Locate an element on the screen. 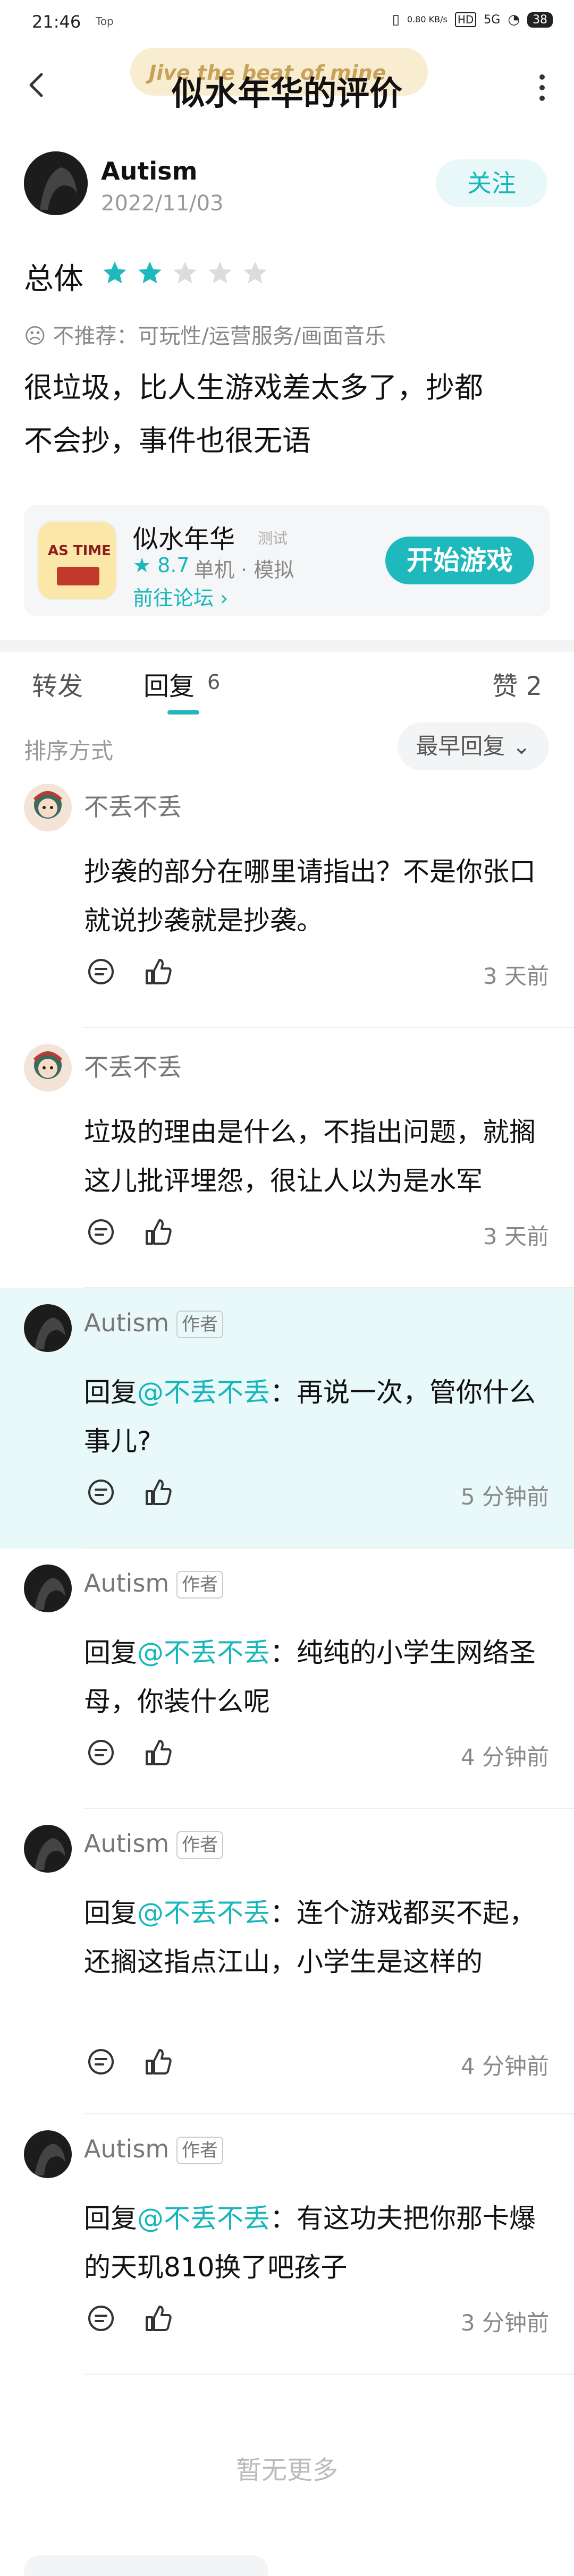  review-text: 很垃圾，比人生游戏差太多了，抄都 不会抄，事件也很无语 is located at coordinates (289, 414).